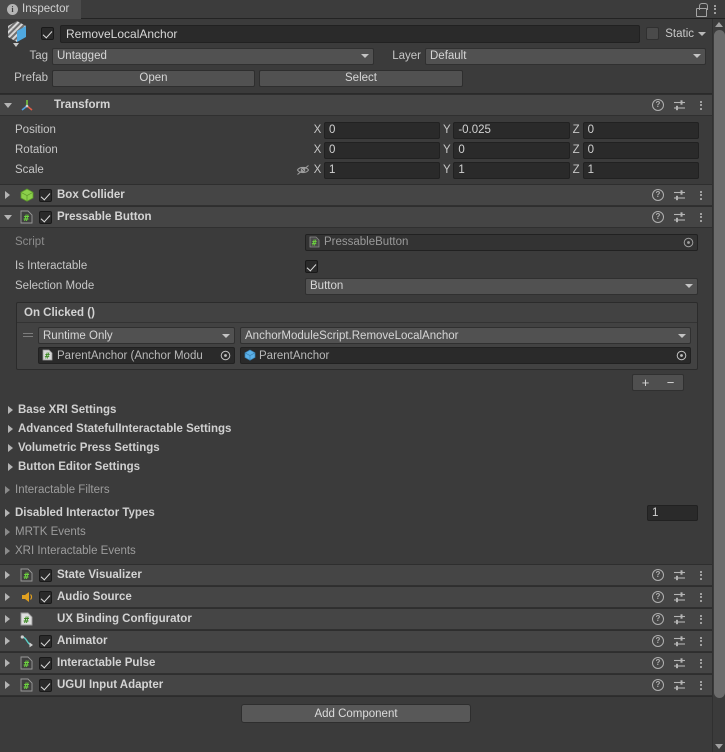  Describe the element at coordinates (702, 33) in the screenshot. I see `static-chevron-down-icon` at that location.